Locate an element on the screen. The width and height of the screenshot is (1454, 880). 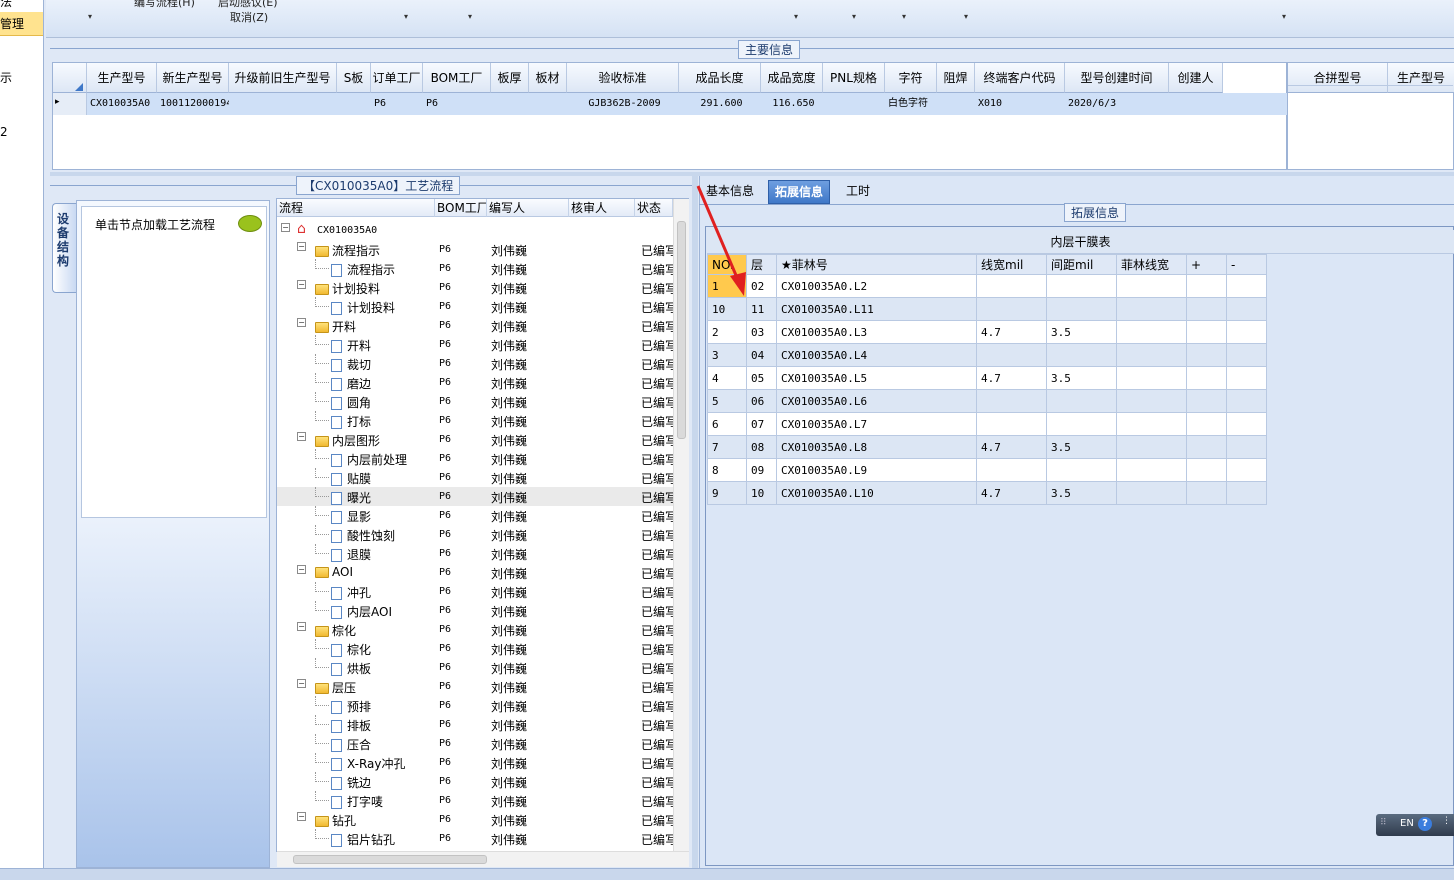
tree-node-step: 冲孔 P6 刘伟巍 已编写 is located at coordinates (475, 591).